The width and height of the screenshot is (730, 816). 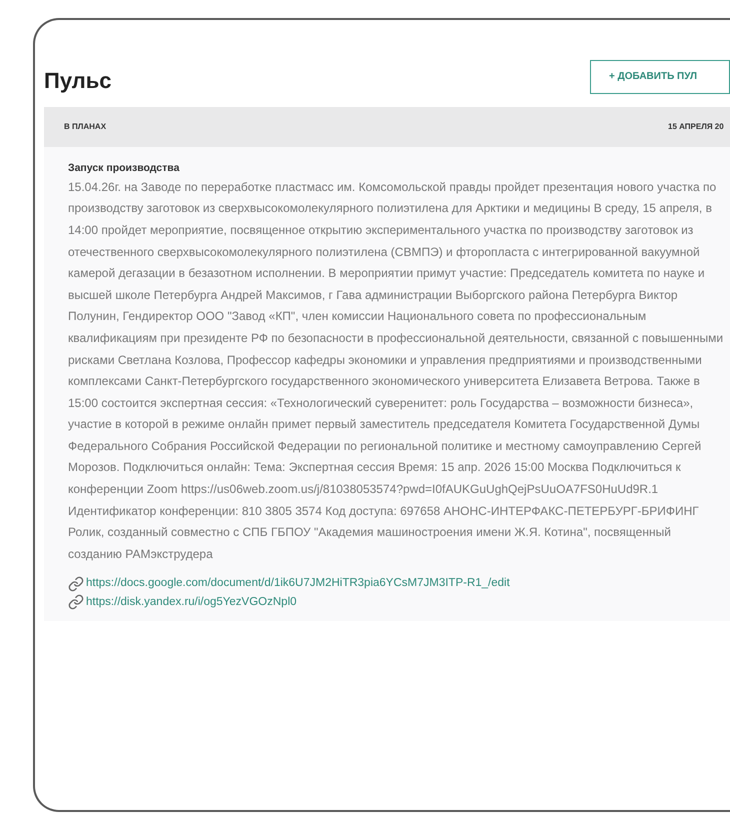 What do you see at coordinates (191, 602) in the screenshot?
I see `document-link: https://disk.yandex.ru/i/og5YezVGOzNpl0` at bounding box center [191, 602].